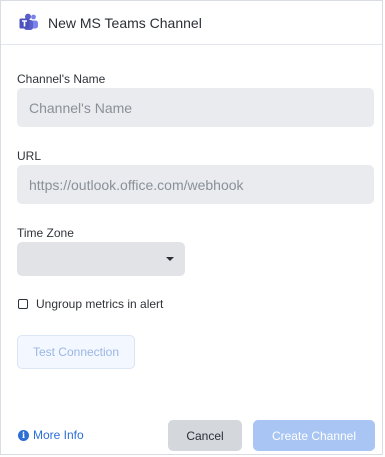 The height and width of the screenshot is (457, 385). I want to click on dialog-header: New MS Teams Channel, so click(191, 23).